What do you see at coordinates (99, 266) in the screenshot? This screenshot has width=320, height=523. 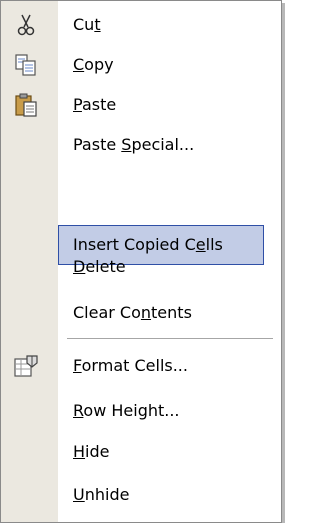 I see `menu-item-label: Delete` at bounding box center [99, 266].